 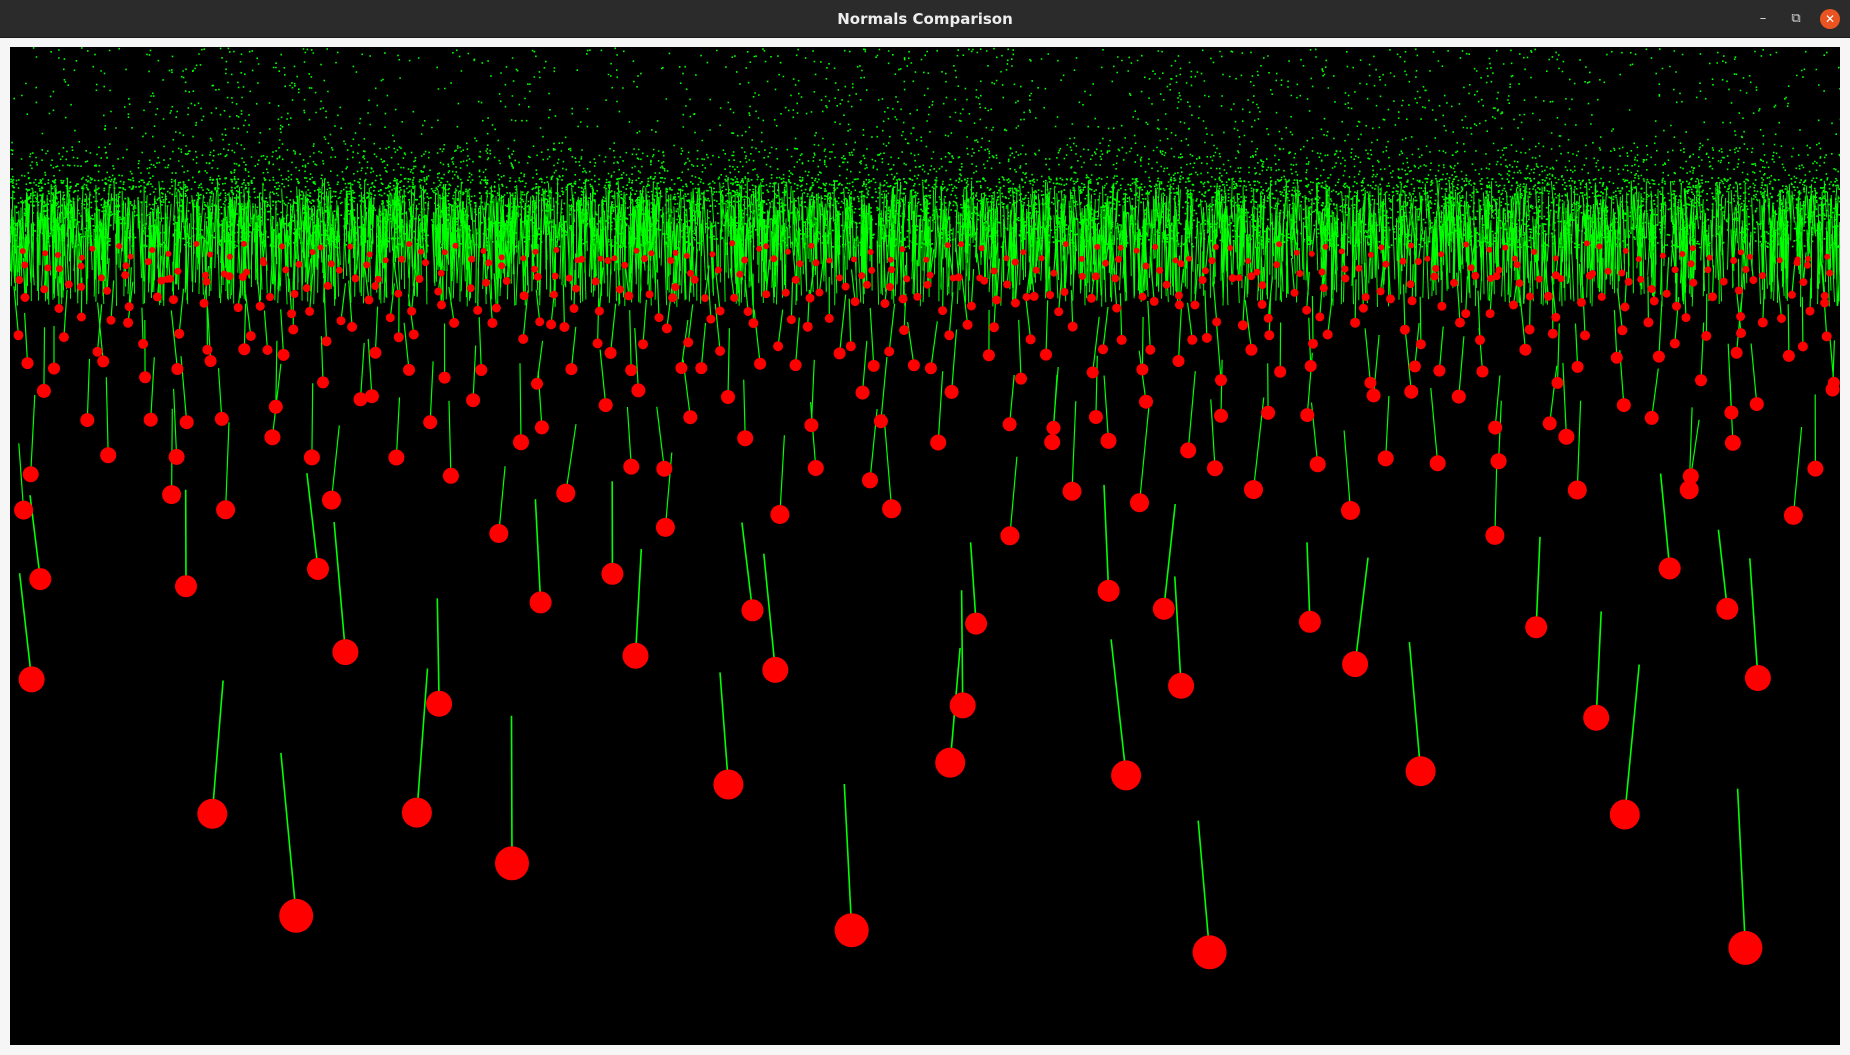 I want to click on close-button: ✕, so click(x=1830, y=19).